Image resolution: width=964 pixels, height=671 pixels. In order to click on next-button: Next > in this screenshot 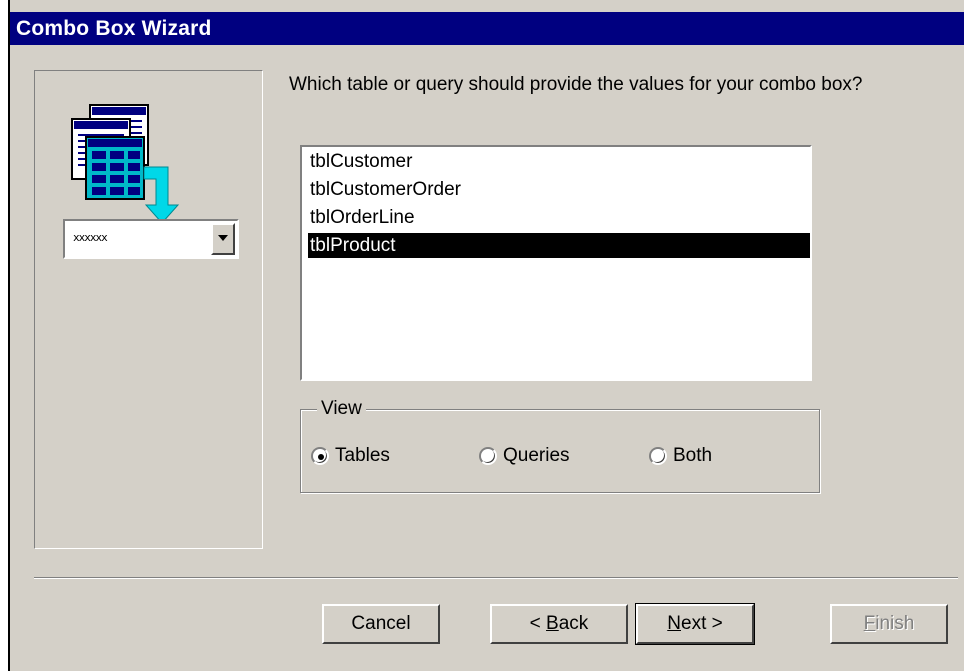, I will do `click(695, 624)`.